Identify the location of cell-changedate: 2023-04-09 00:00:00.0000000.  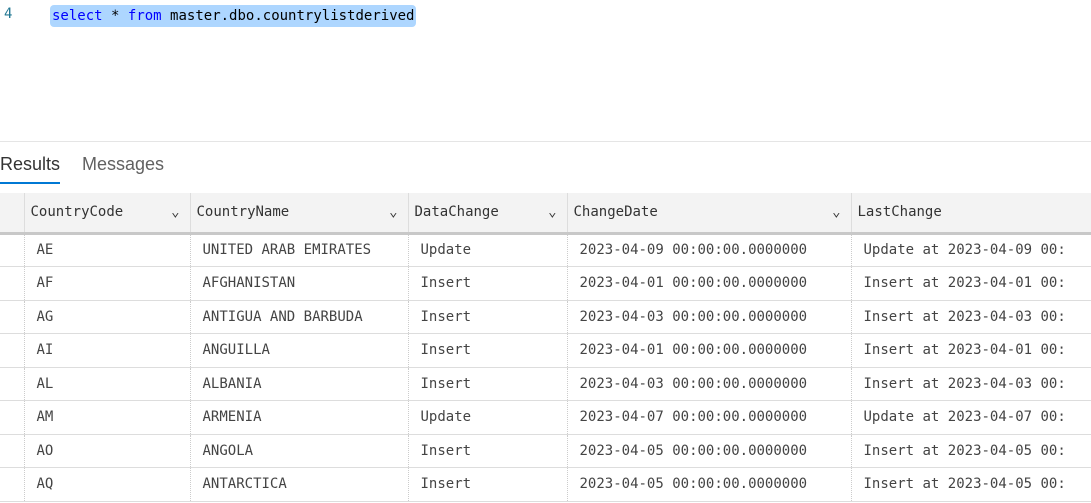
(709, 250).